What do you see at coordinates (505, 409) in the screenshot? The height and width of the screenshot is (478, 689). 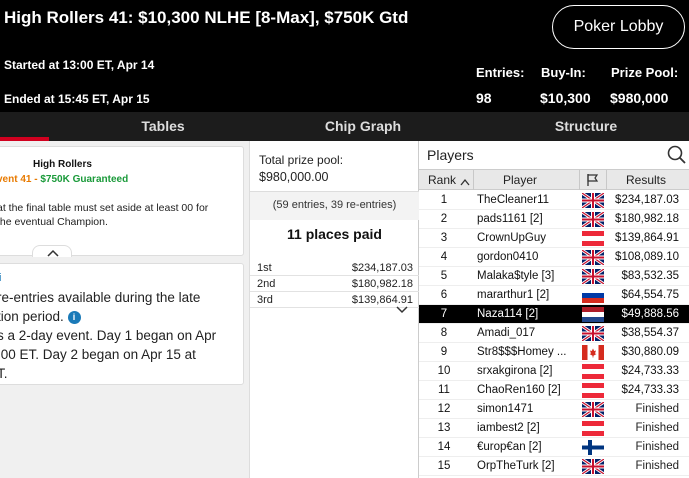 I see `player-name: simon1471` at bounding box center [505, 409].